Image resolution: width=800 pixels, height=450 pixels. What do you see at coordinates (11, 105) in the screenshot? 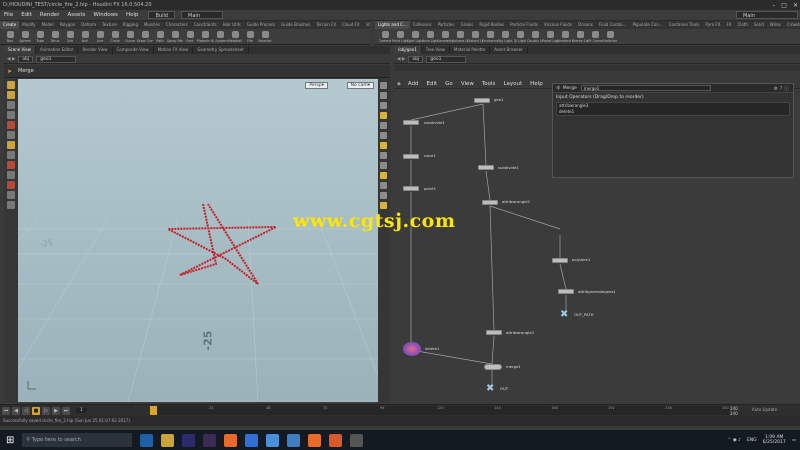
I see `rotate-tool-icon` at bounding box center [11, 105].